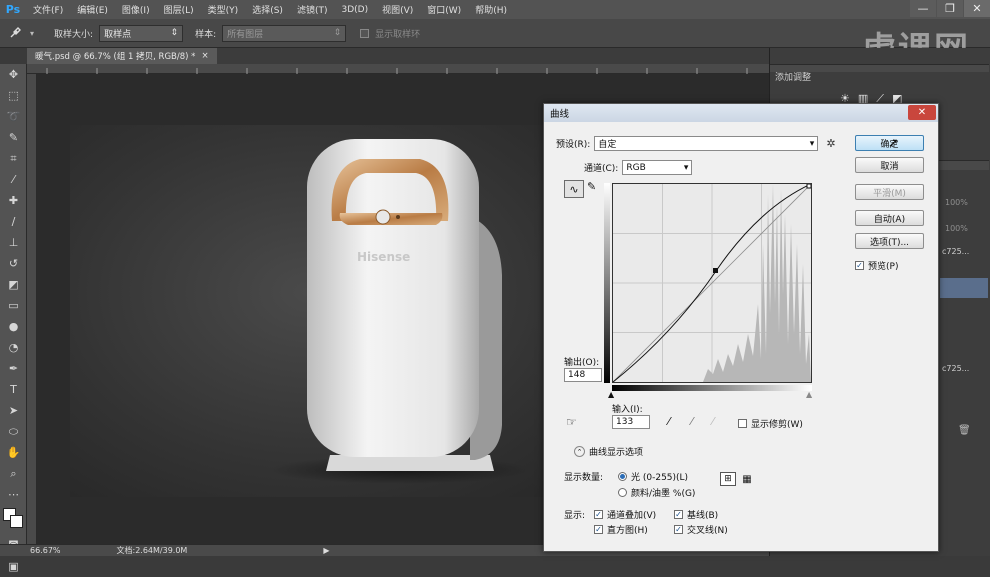 The image size is (990, 577). Describe the element at coordinates (809, 394) in the screenshot. I see `white-point-slider-icon: ▲` at that location.